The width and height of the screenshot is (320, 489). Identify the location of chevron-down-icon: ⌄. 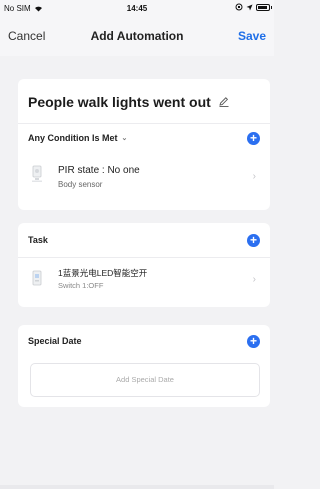
(124, 138).